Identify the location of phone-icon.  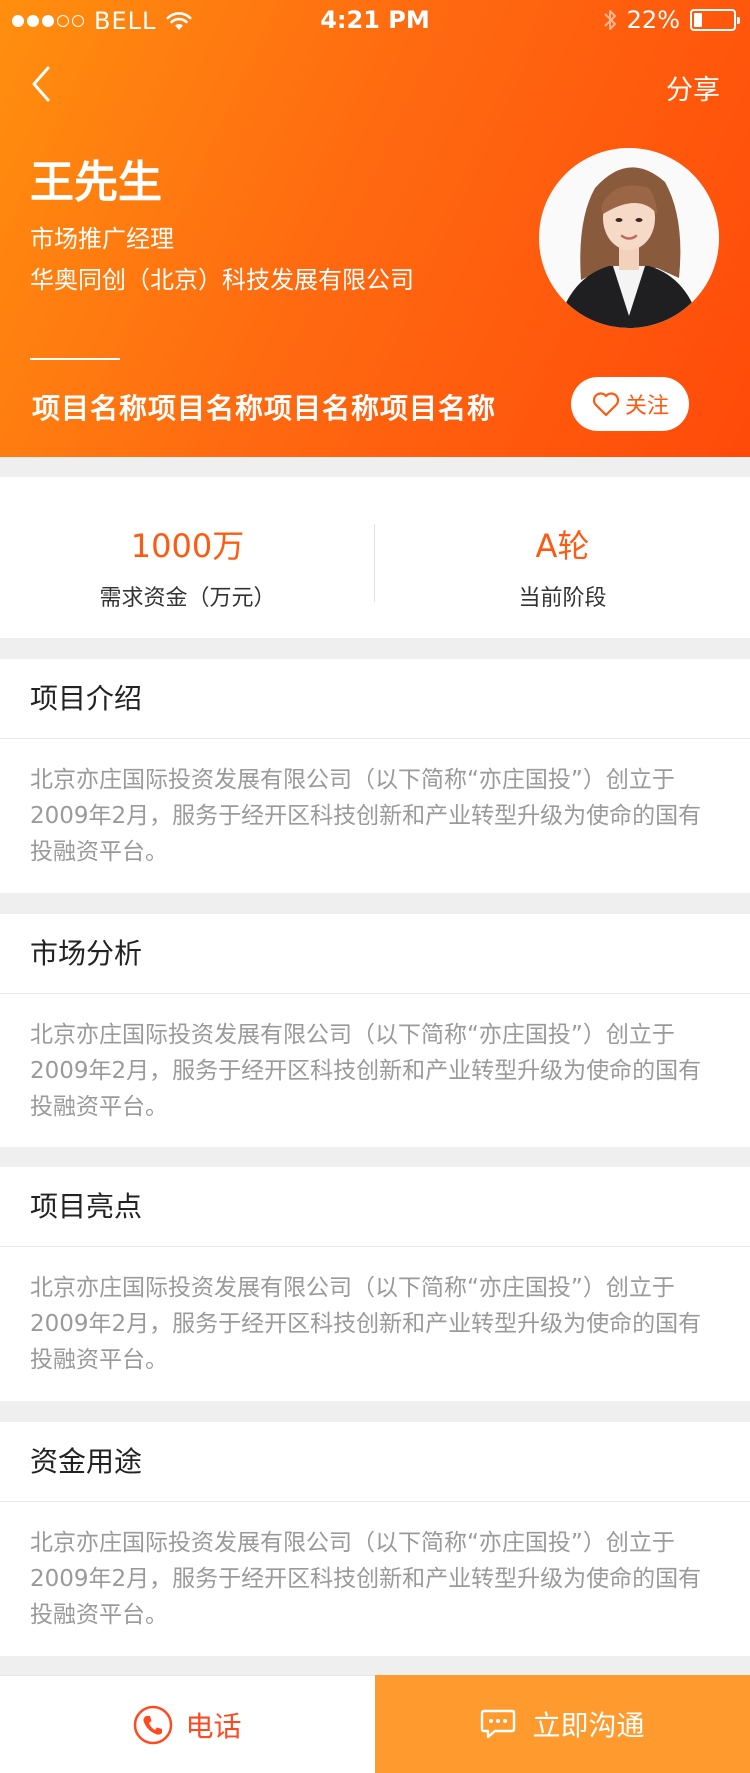
(153, 1724).